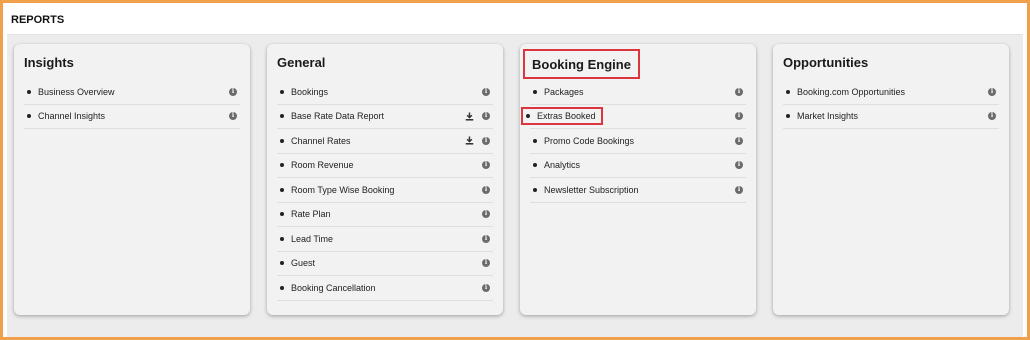 The height and width of the screenshot is (340, 1030). I want to click on report-item: Business Overview i, so click(132, 92).